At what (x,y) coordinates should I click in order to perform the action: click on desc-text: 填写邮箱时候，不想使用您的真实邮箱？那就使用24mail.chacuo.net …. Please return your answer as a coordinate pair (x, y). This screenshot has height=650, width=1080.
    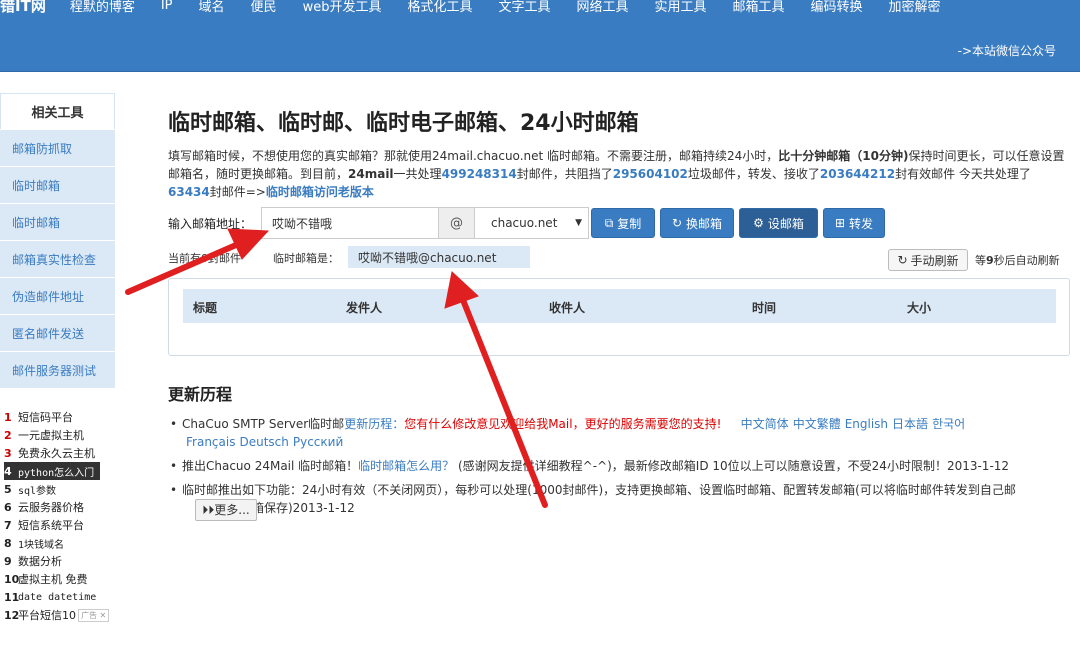
    Looking at the image, I should click on (473, 156).